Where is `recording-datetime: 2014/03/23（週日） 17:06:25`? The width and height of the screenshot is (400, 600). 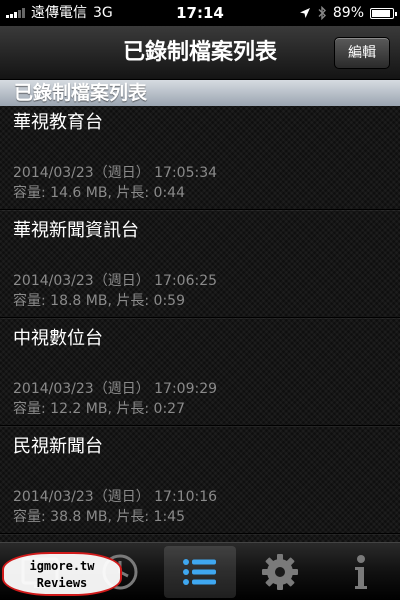
recording-datetime: 2014/03/23（週日） 17:06:25 is located at coordinates (115, 281).